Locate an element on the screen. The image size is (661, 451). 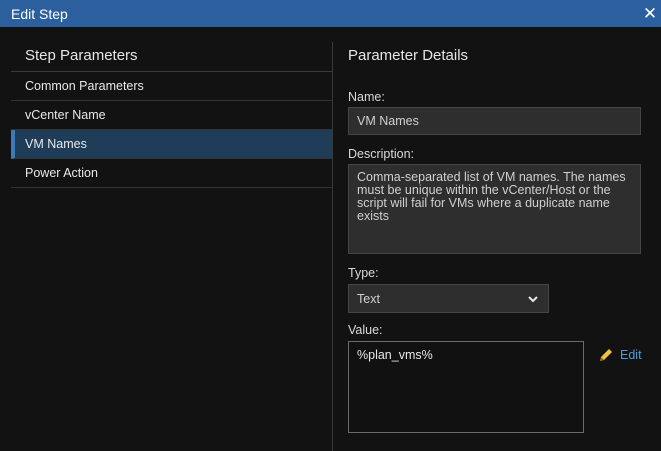
step-parameters-heading: Step Parameters is located at coordinates (172, 49).